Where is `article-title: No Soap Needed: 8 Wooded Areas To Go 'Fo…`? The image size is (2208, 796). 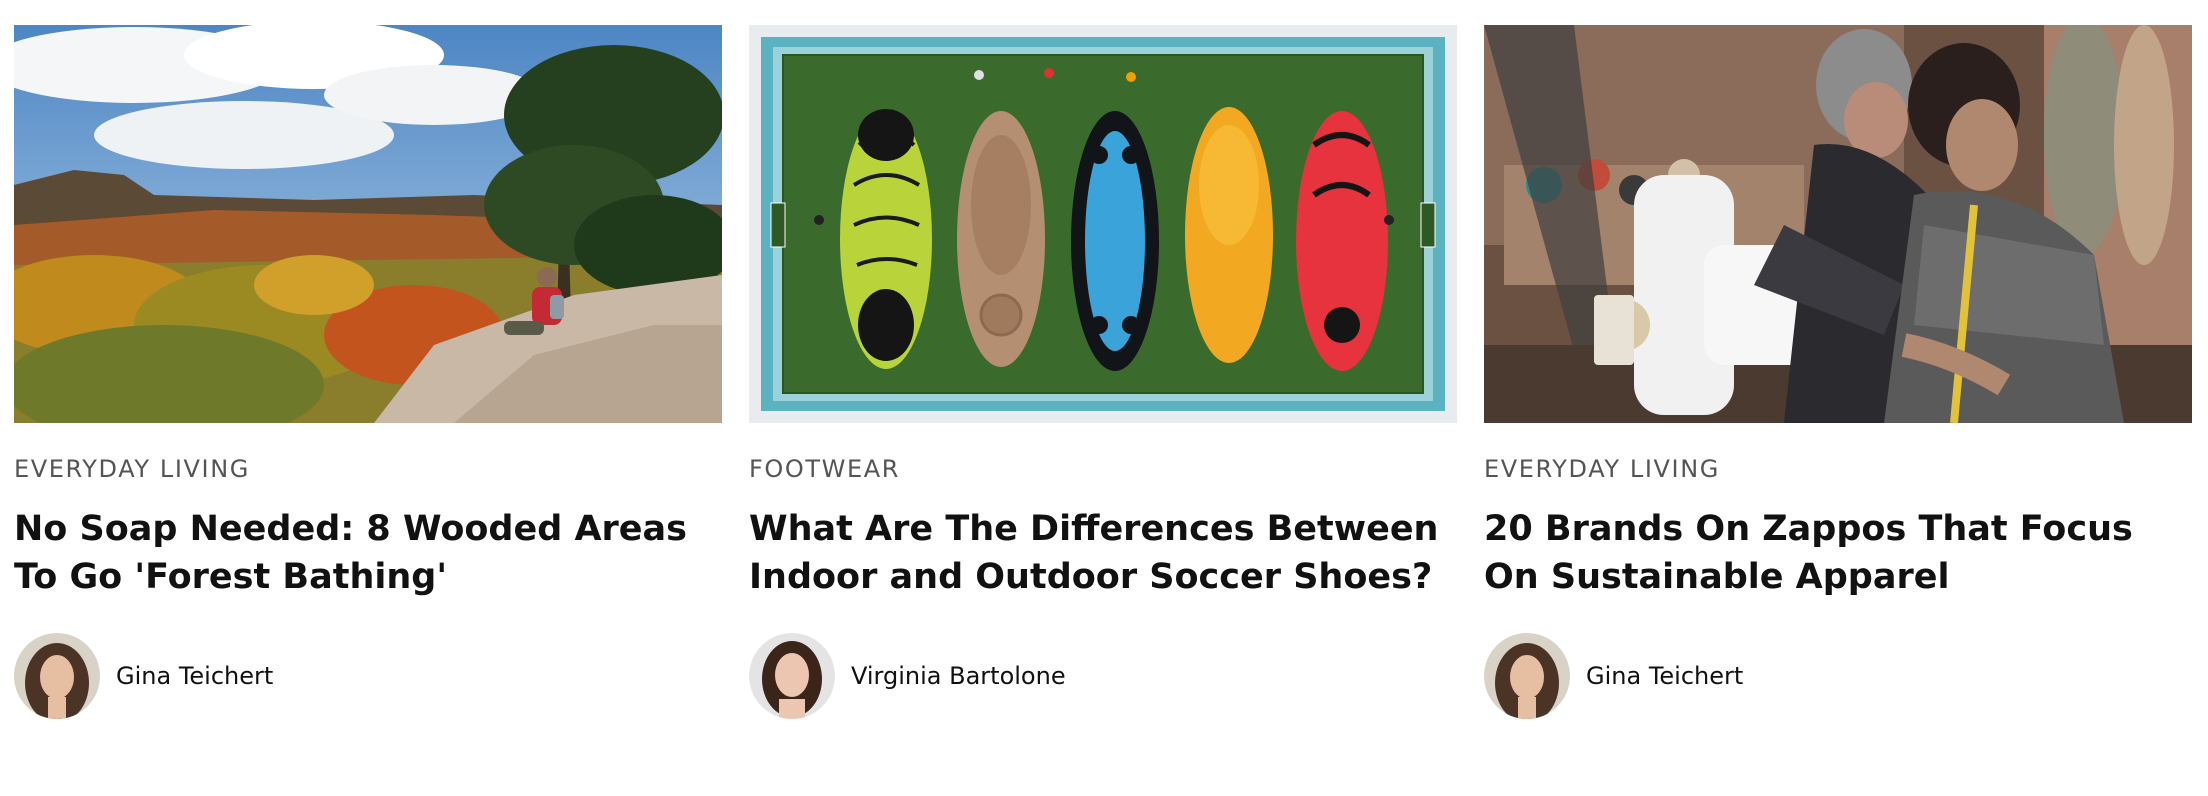
article-title: No Soap Needed: 8 Wooded Areas To Go 'Fo… is located at coordinates (368, 553).